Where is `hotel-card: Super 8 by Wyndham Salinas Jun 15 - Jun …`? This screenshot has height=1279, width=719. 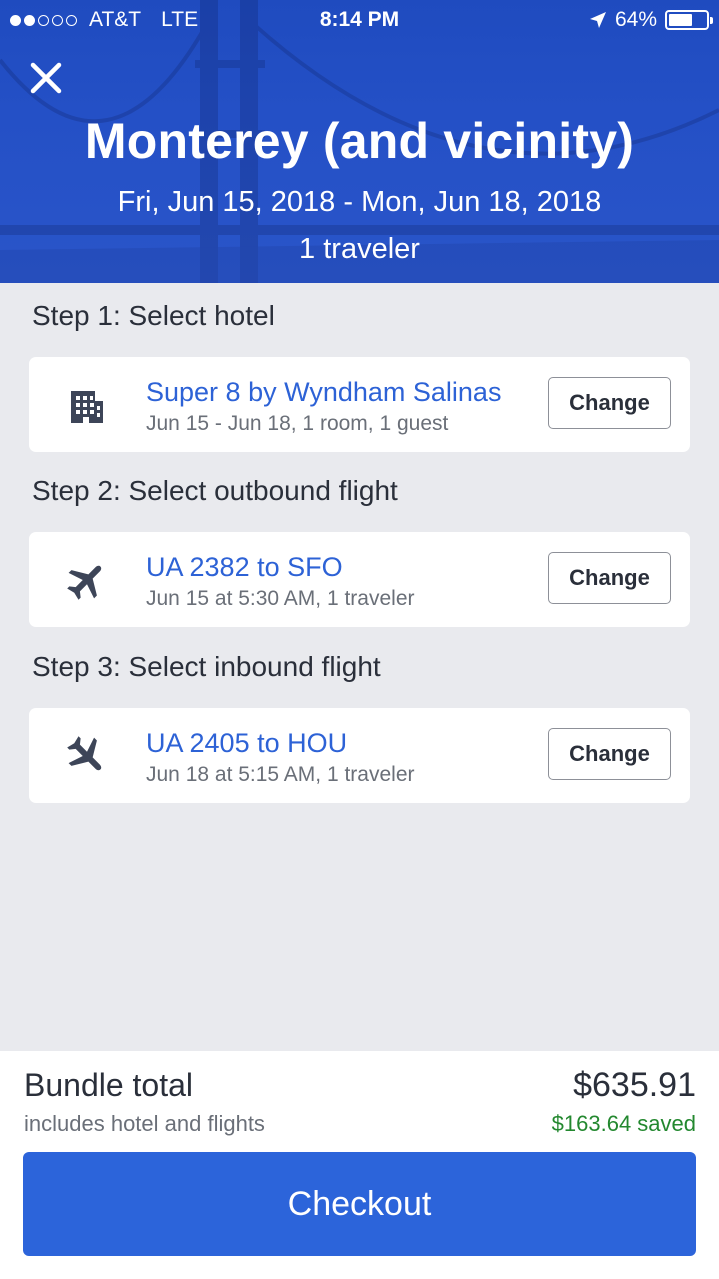 hotel-card: Super 8 by Wyndham Salinas Jun 15 - Jun … is located at coordinates (359, 404).